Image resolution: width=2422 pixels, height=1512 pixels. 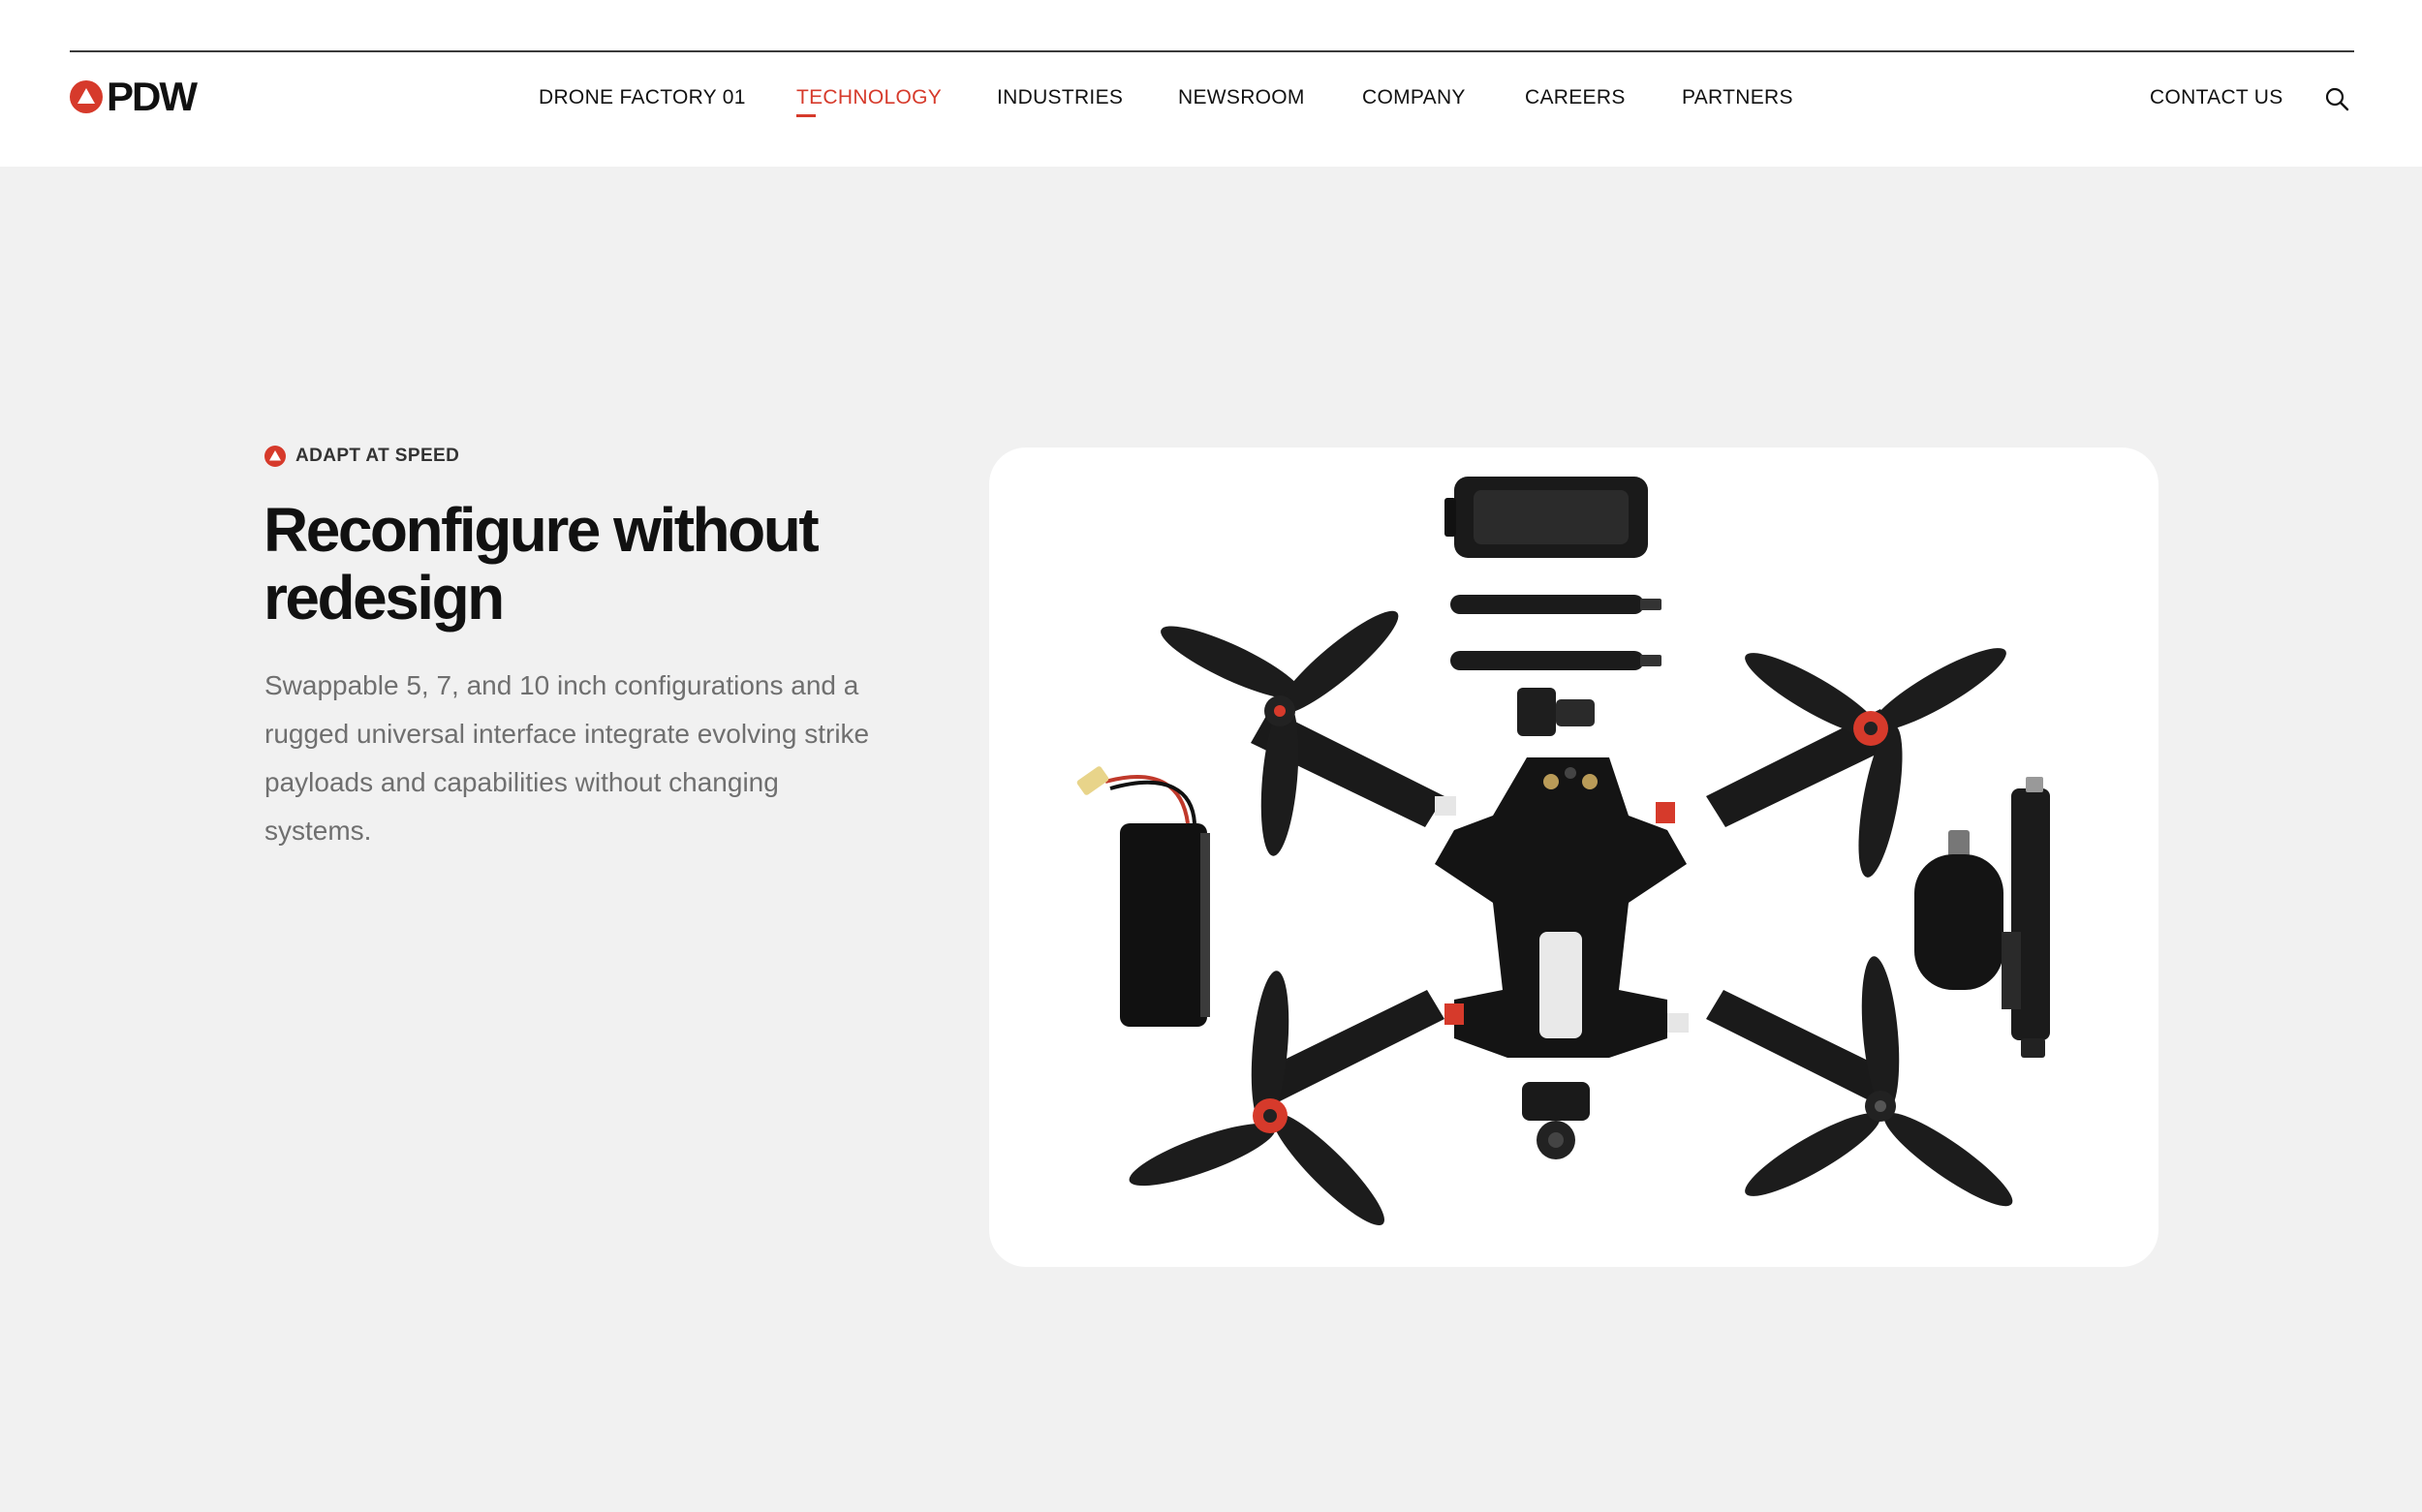 I want to click on header-divider, so click(x=1212, y=51).